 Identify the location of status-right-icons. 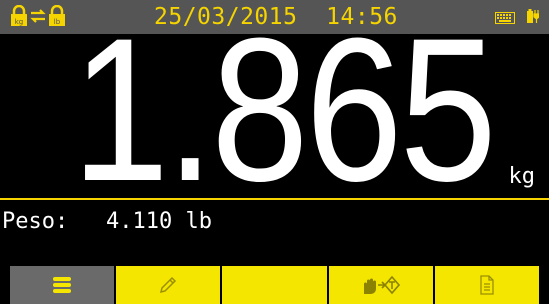
(517, 18).